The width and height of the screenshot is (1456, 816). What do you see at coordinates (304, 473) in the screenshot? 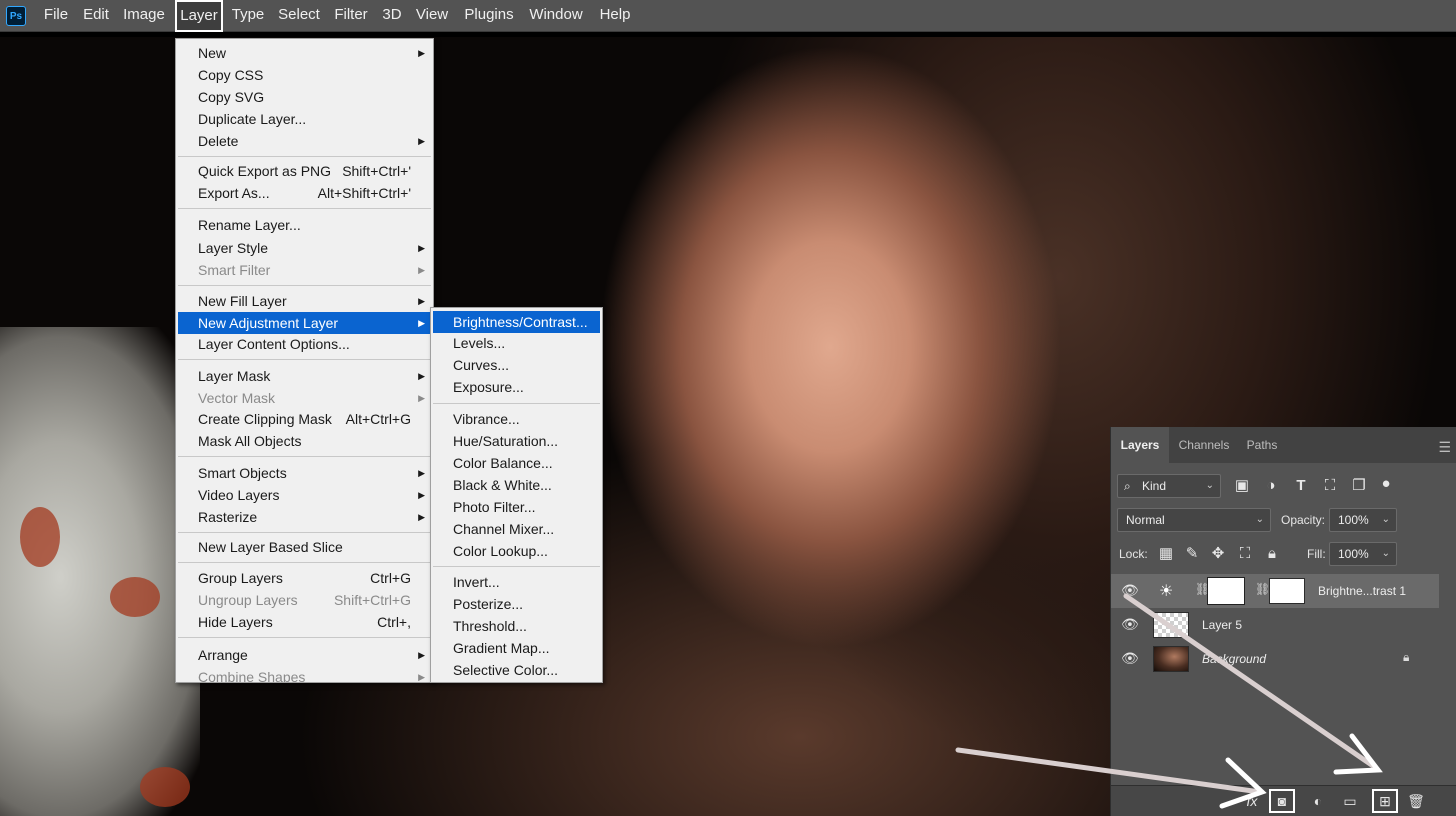
I see `menu-item-smart-objects: Smart Objects ▶` at bounding box center [304, 473].